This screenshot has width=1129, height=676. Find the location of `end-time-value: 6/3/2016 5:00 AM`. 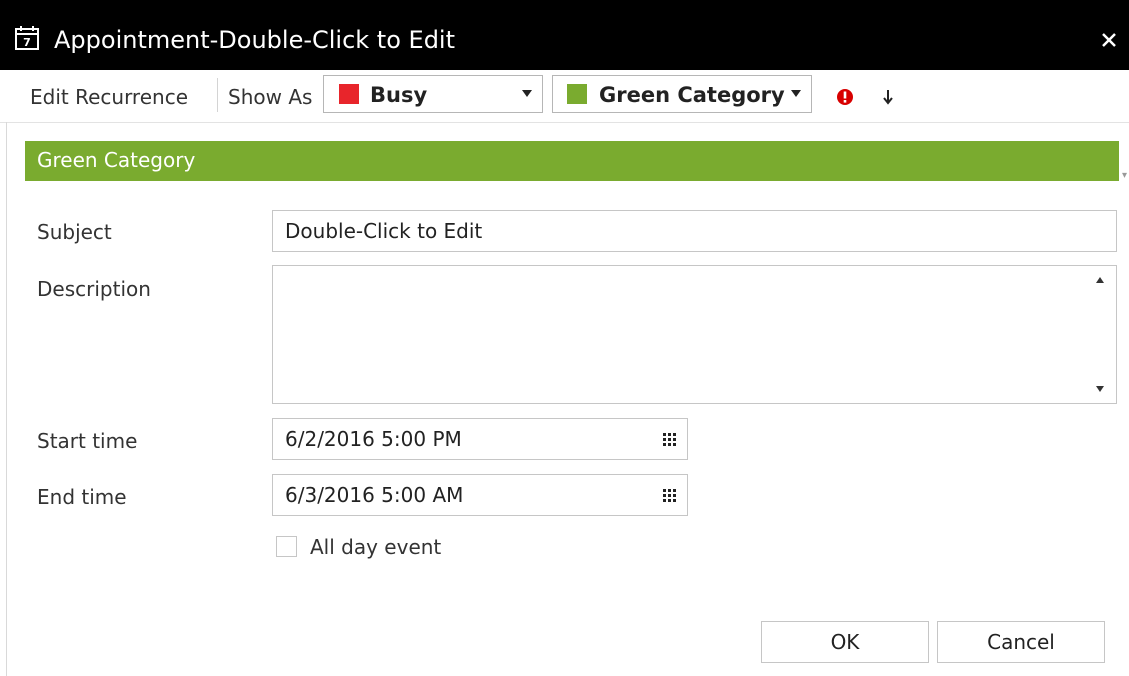

end-time-value: 6/3/2016 5:00 AM is located at coordinates (374, 495).